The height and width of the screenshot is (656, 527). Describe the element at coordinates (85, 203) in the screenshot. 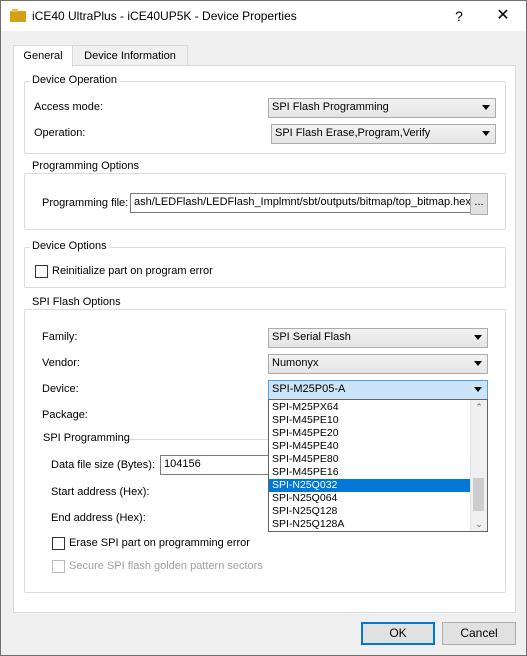

I see `programming-file-label: Programming file:` at that location.